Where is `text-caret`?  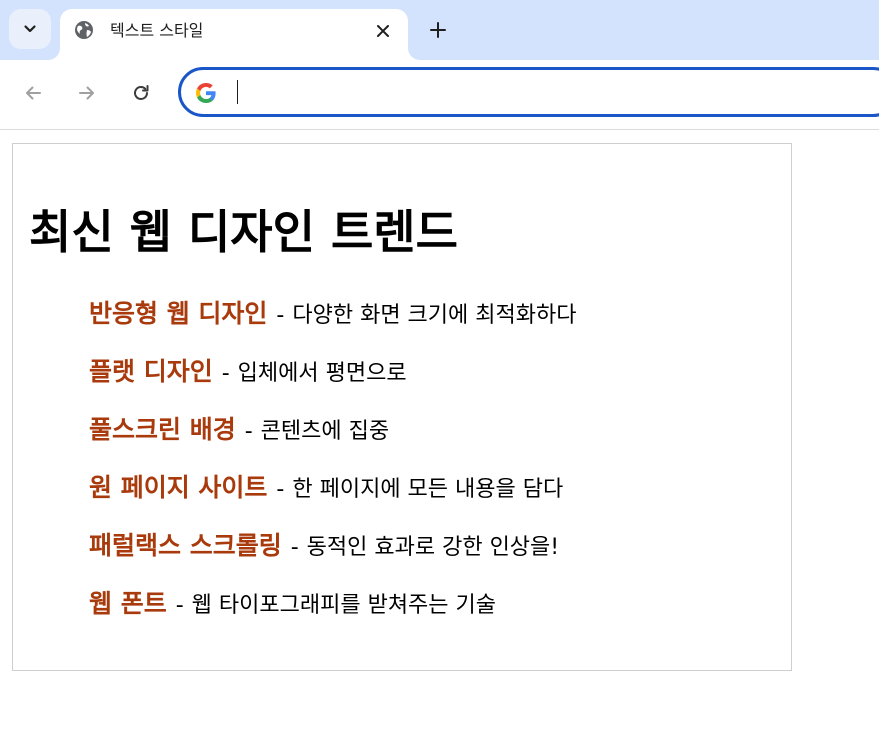 text-caret is located at coordinates (237, 92).